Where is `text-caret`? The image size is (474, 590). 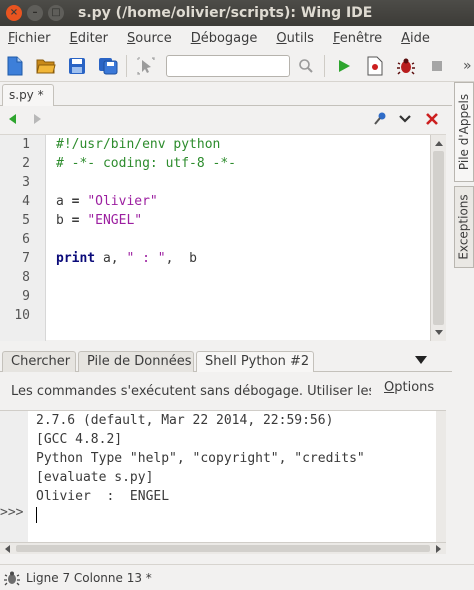 text-caret is located at coordinates (36, 515).